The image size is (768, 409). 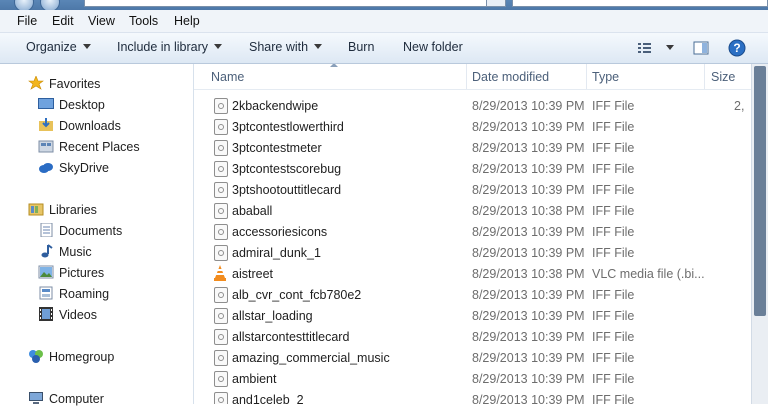 What do you see at coordinates (82, 357) in the screenshot?
I see `nav-homegroup-label: Homegroup` at bounding box center [82, 357].